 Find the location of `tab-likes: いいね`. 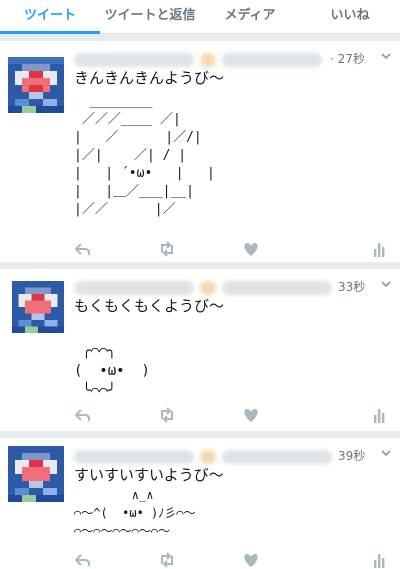

tab-likes: いいね is located at coordinates (350, 16).